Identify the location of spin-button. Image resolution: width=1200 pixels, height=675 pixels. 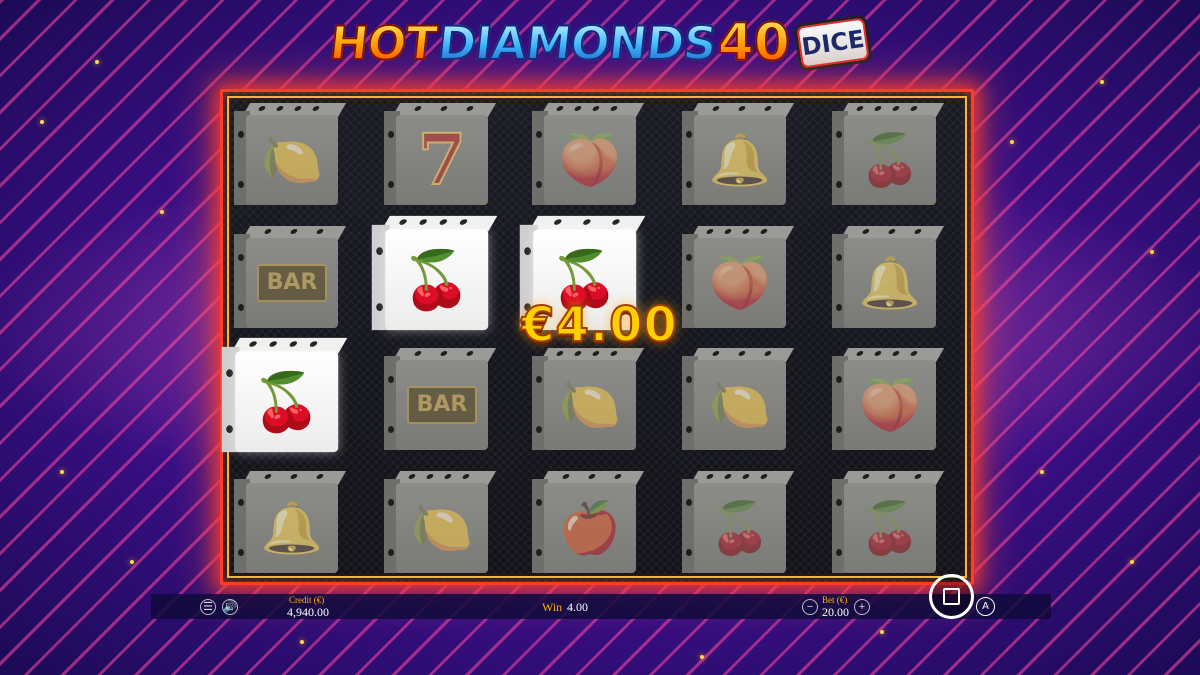
(951, 596).